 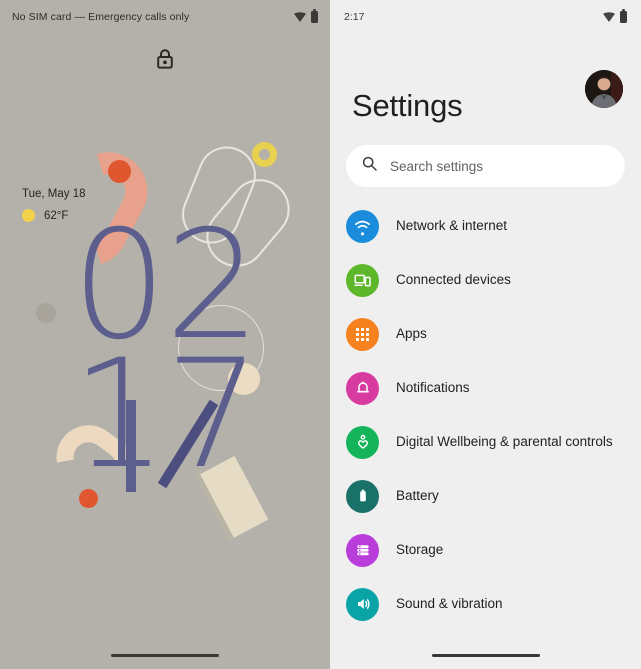 What do you see at coordinates (433, 387) in the screenshot?
I see `settings-item-label: Notifications` at bounding box center [433, 387].